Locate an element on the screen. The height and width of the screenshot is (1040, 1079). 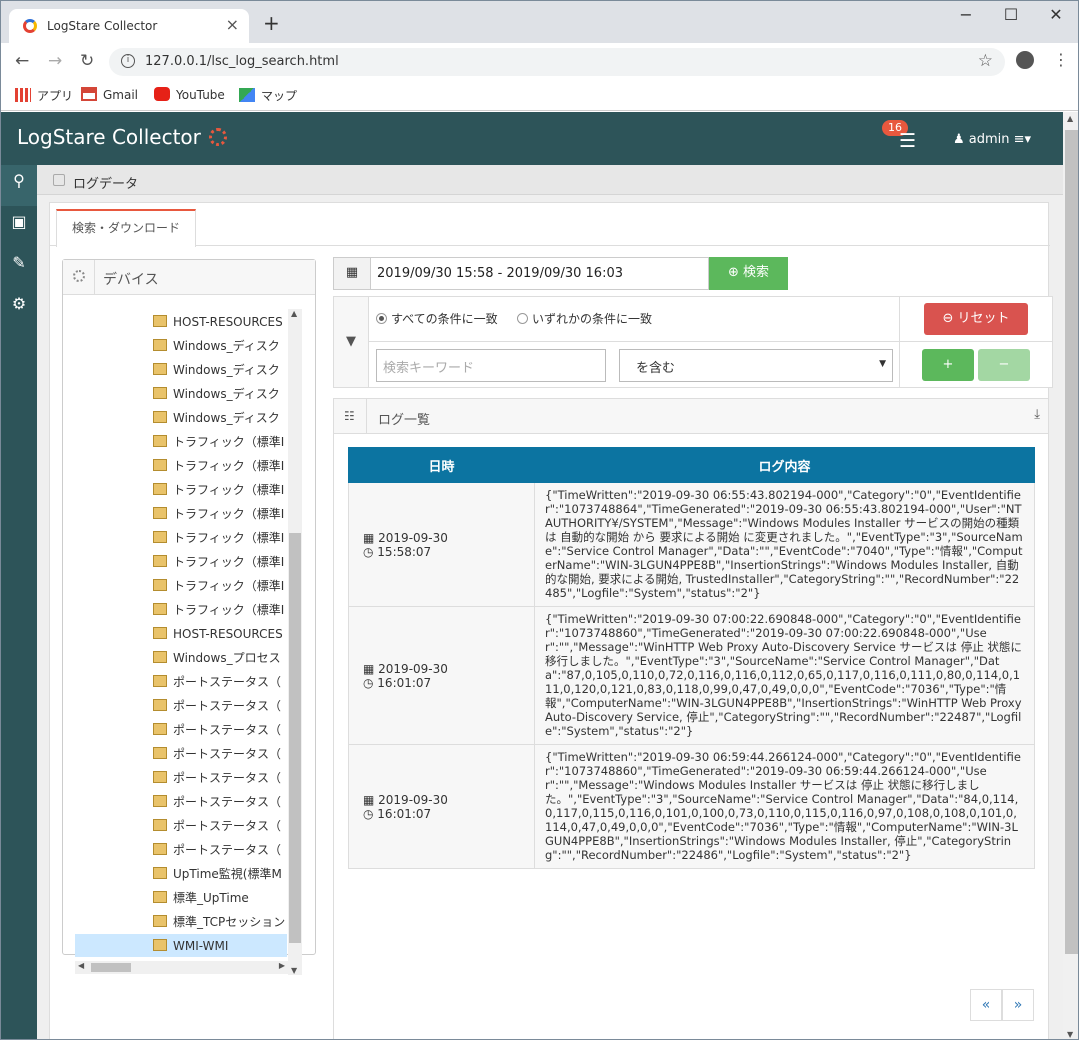
scroll-up-icon: ▲ is located at coordinates (294, 313).